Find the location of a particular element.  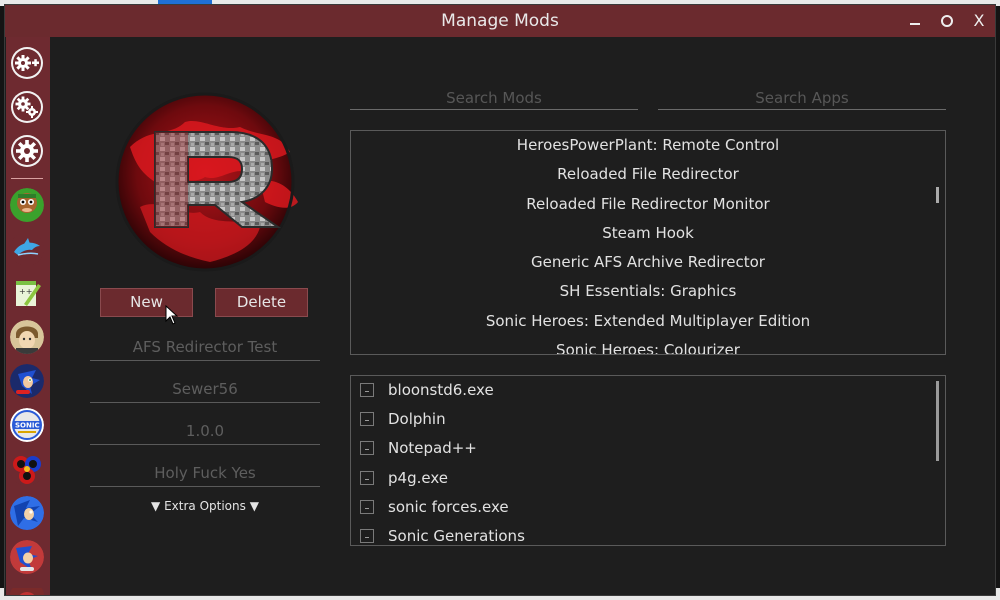

app-list-item: p4g.exe is located at coordinates (648, 478).